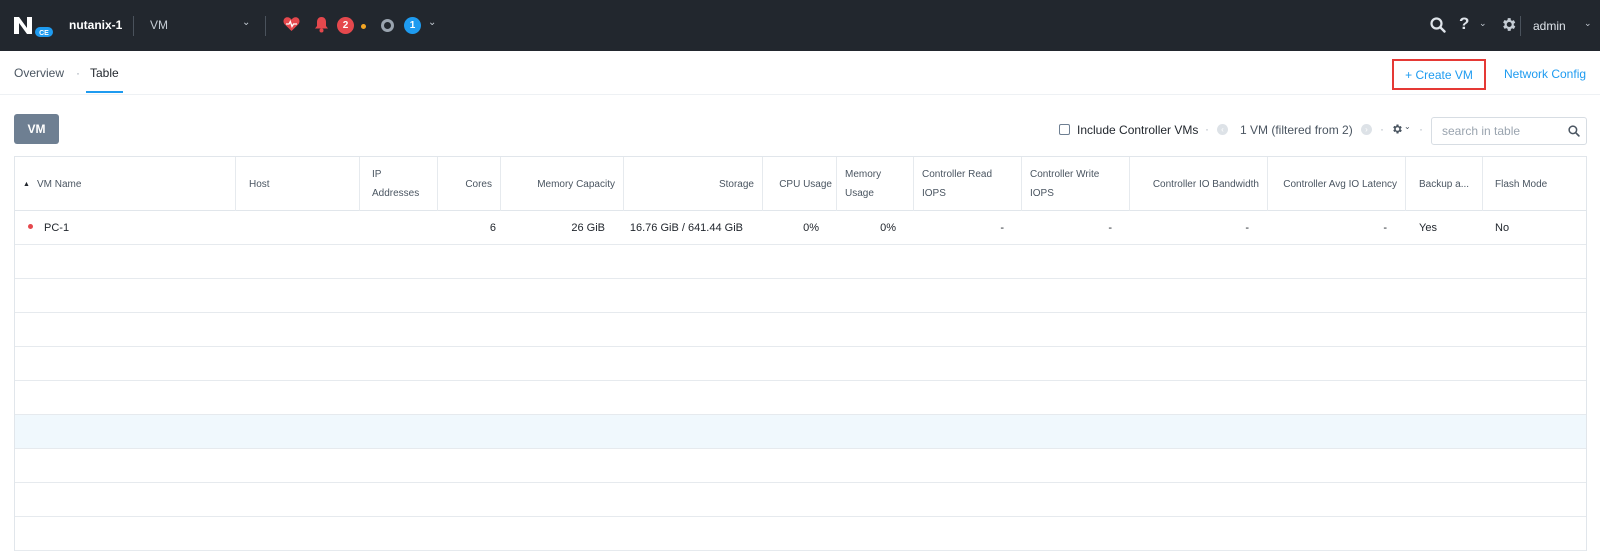 The image size is (1600, 551). I want to click on create-vm-label: + Create VM, so click(1439, 74).